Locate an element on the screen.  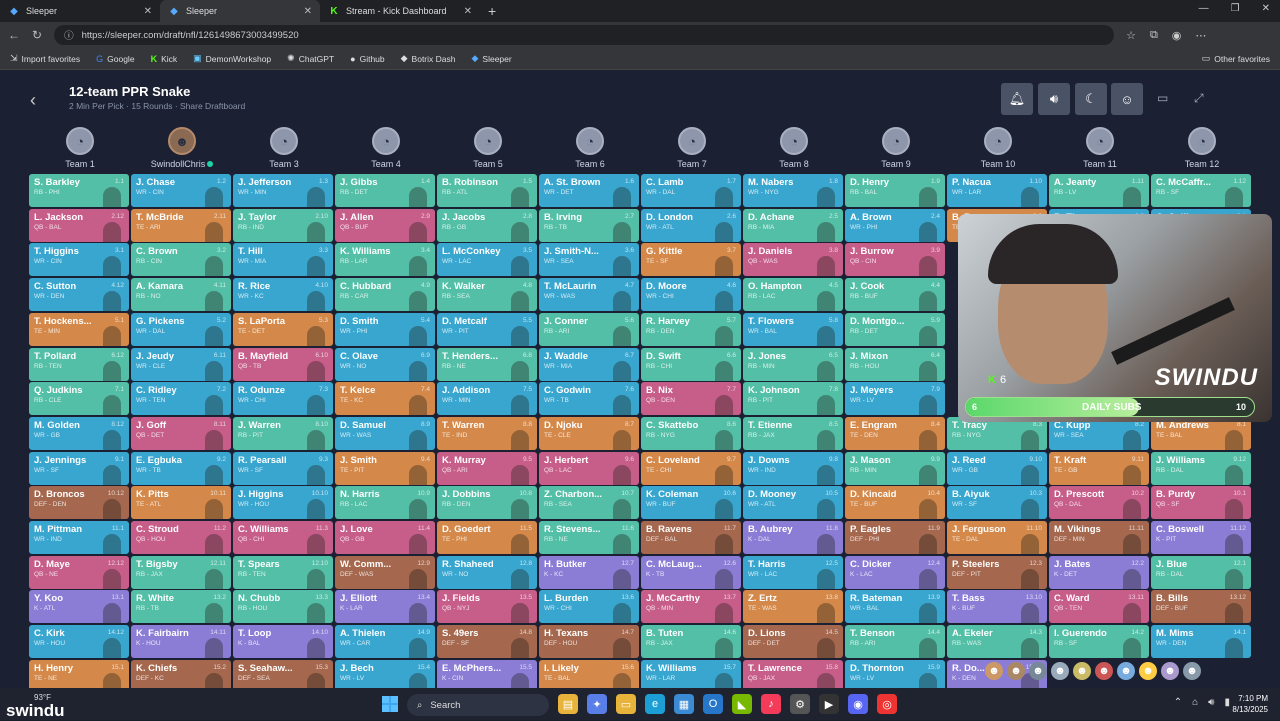
pick-cell: K. Pitts TE - ATL 10.11 is located at coordinates (181, 503).